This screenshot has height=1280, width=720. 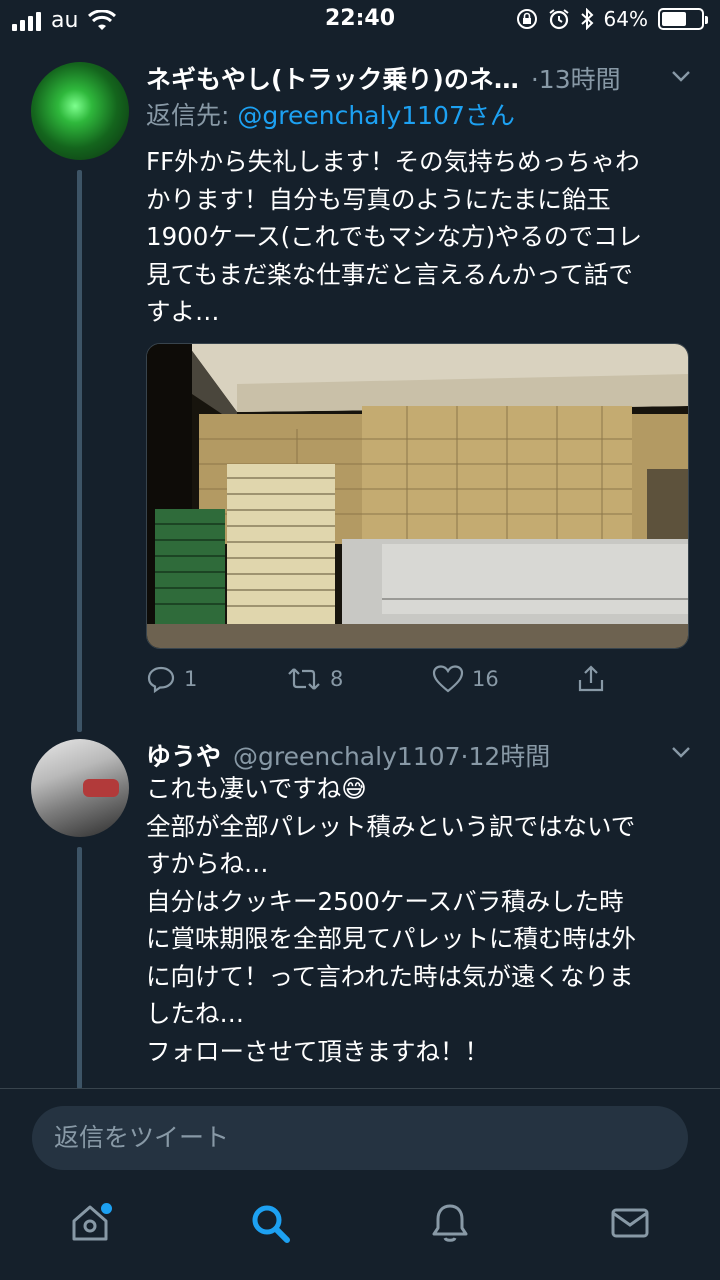 What do you see at coordinates (448, 679) in the screenshot?
I see `heart-icon` at bounding box center [448, 679].